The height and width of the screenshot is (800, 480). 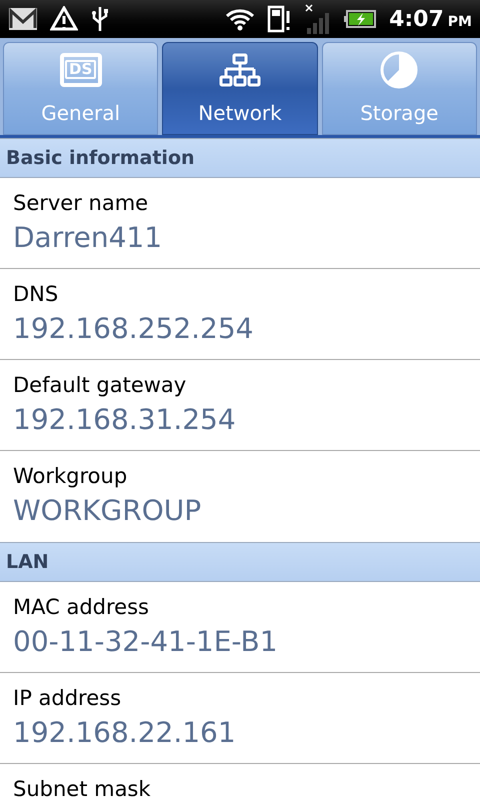 I want to click on section-title: LAN, so click(x=27, y=562).